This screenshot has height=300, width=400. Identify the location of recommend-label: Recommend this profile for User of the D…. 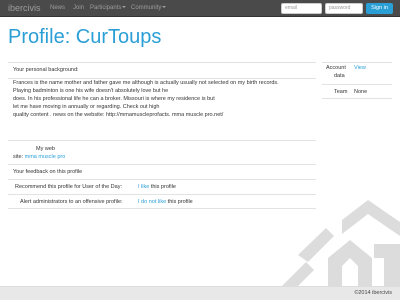
(68, 187).